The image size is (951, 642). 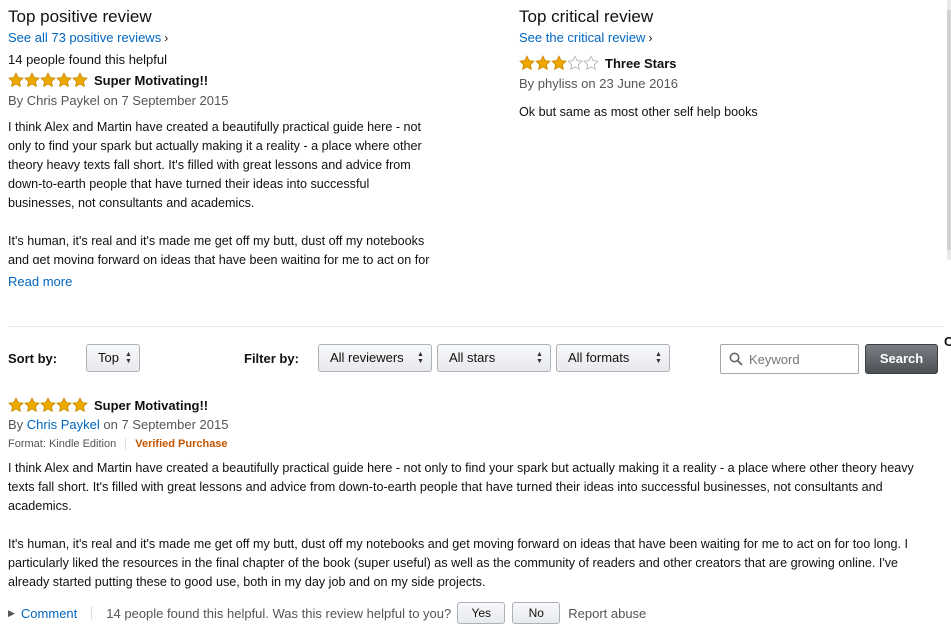 I want to click on helpful-count: 14 people found this helpful, so click(x=88, y=59).